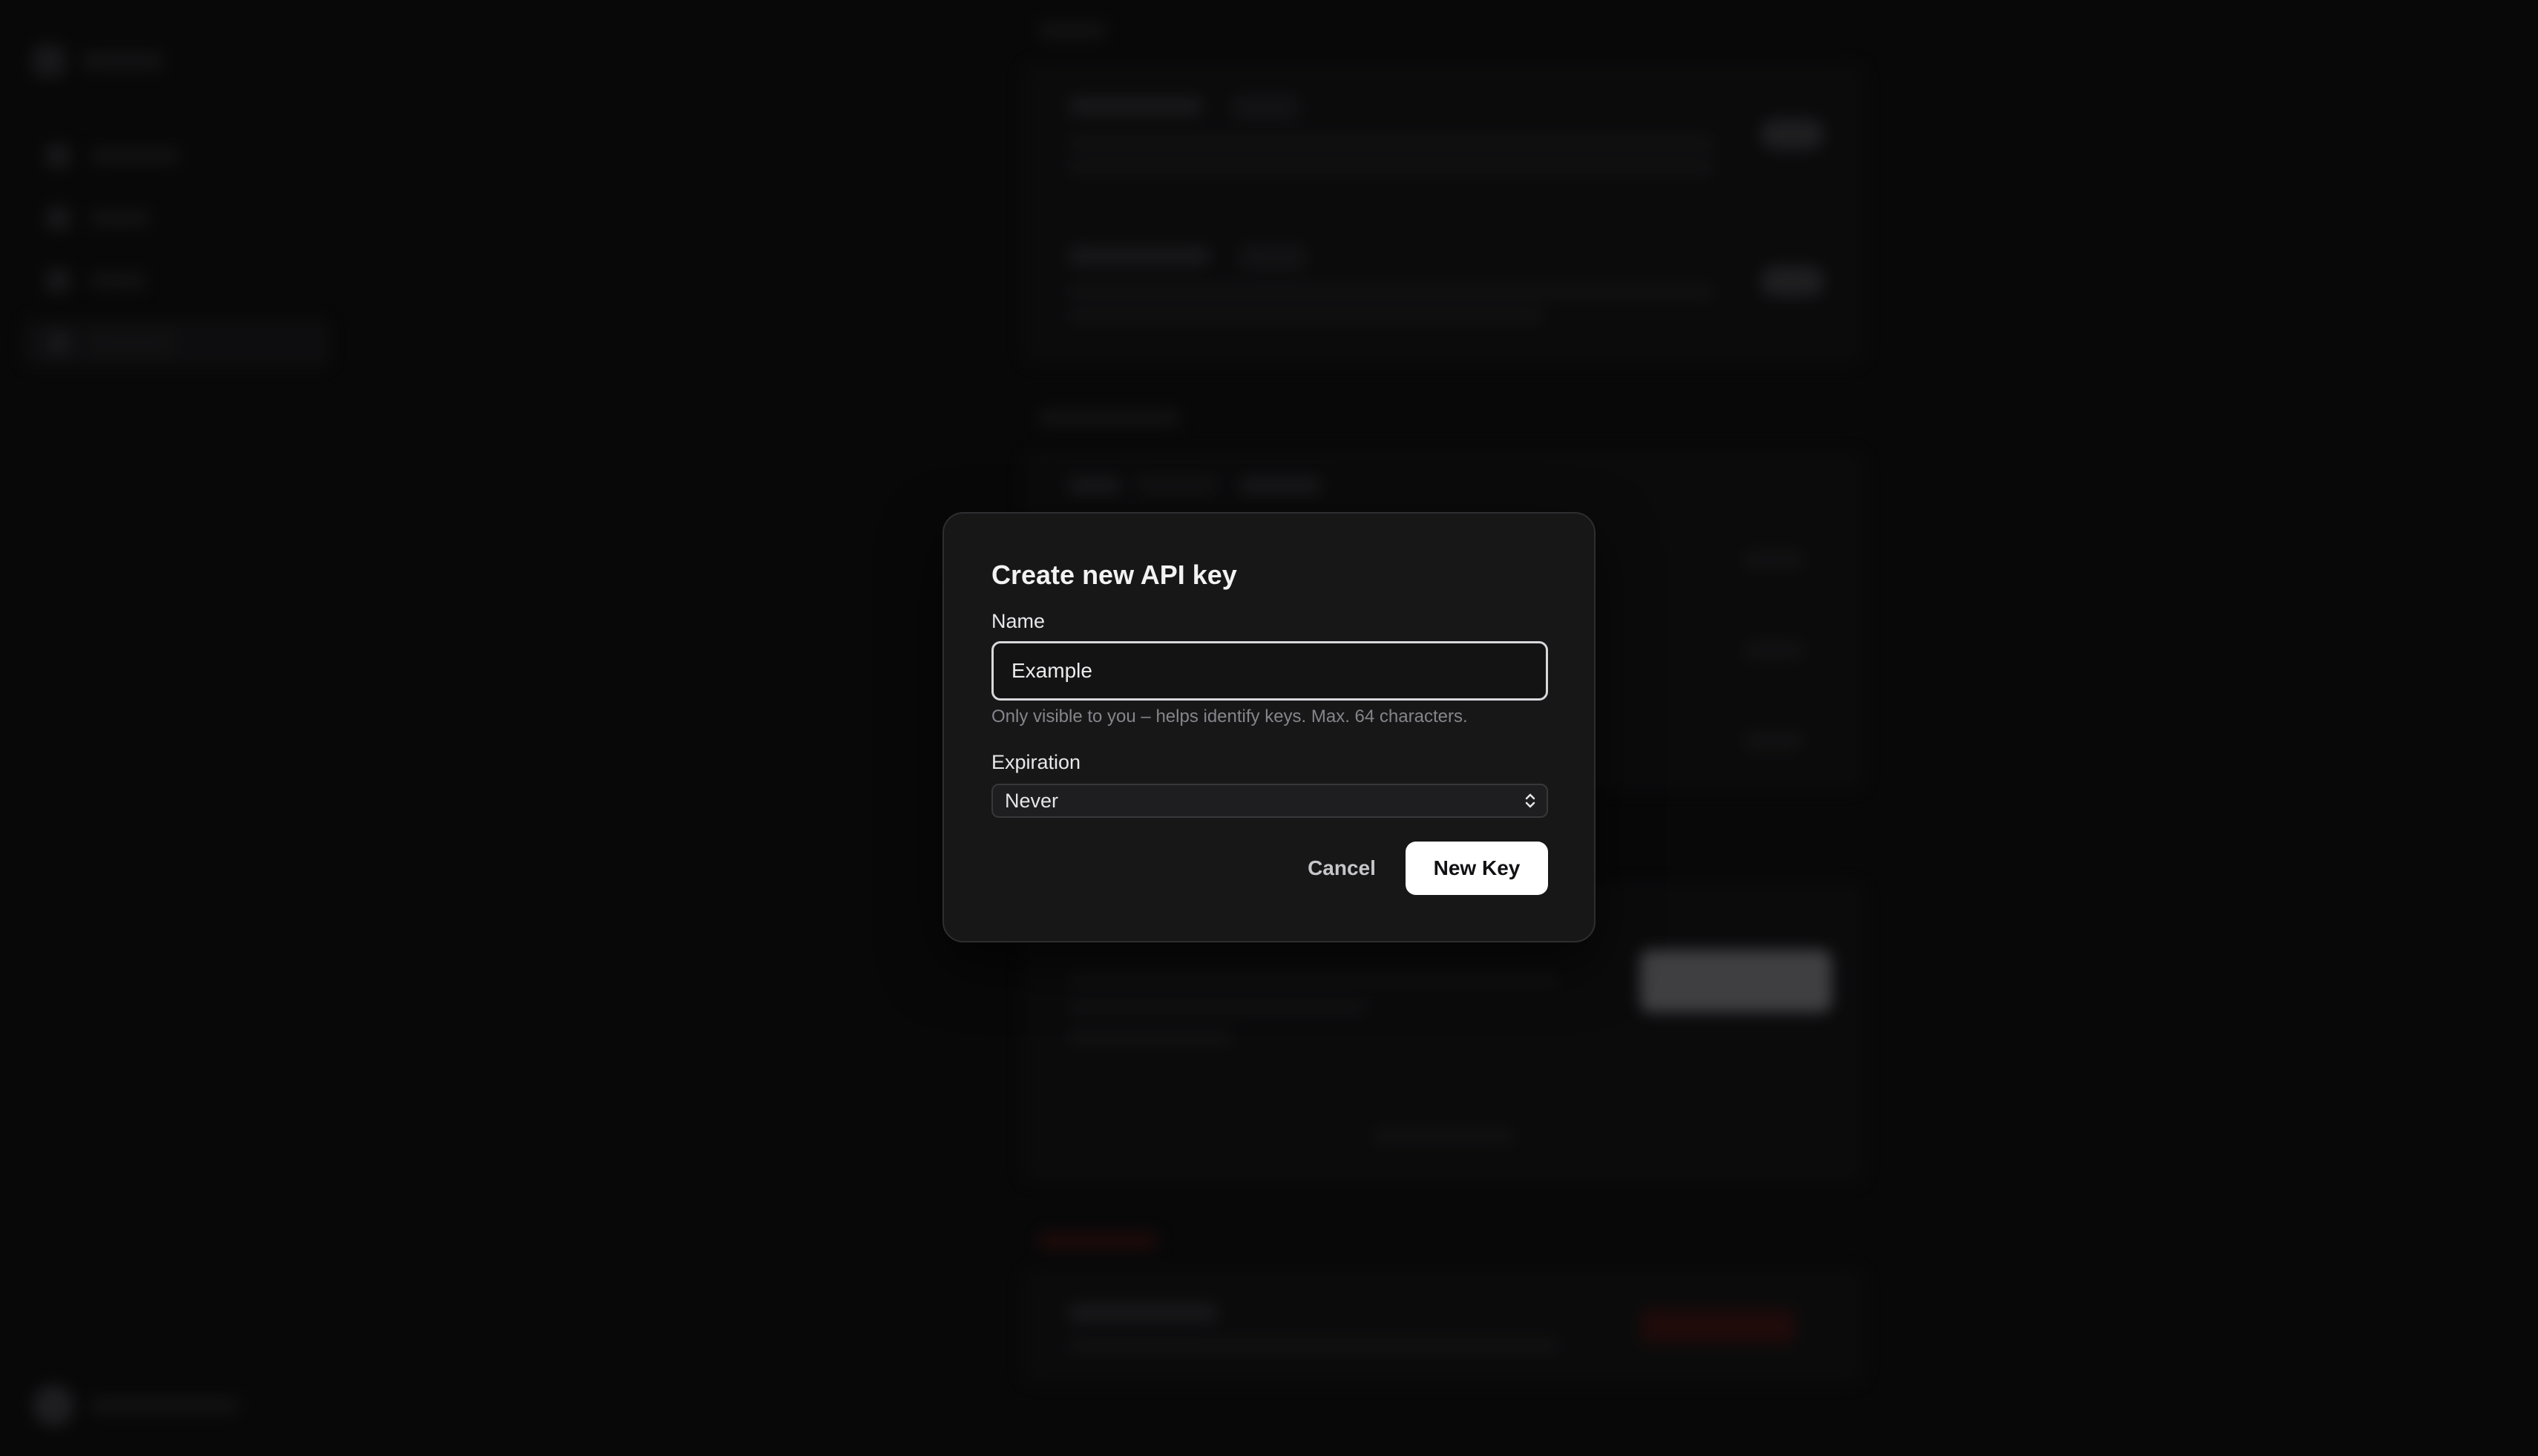 Image resolution: width=2538 pixels, height=1456 pixels. Describe the element at coordinates (1114, 575) in the screenshot. I see `dialog-title: Create new API key` at that location.